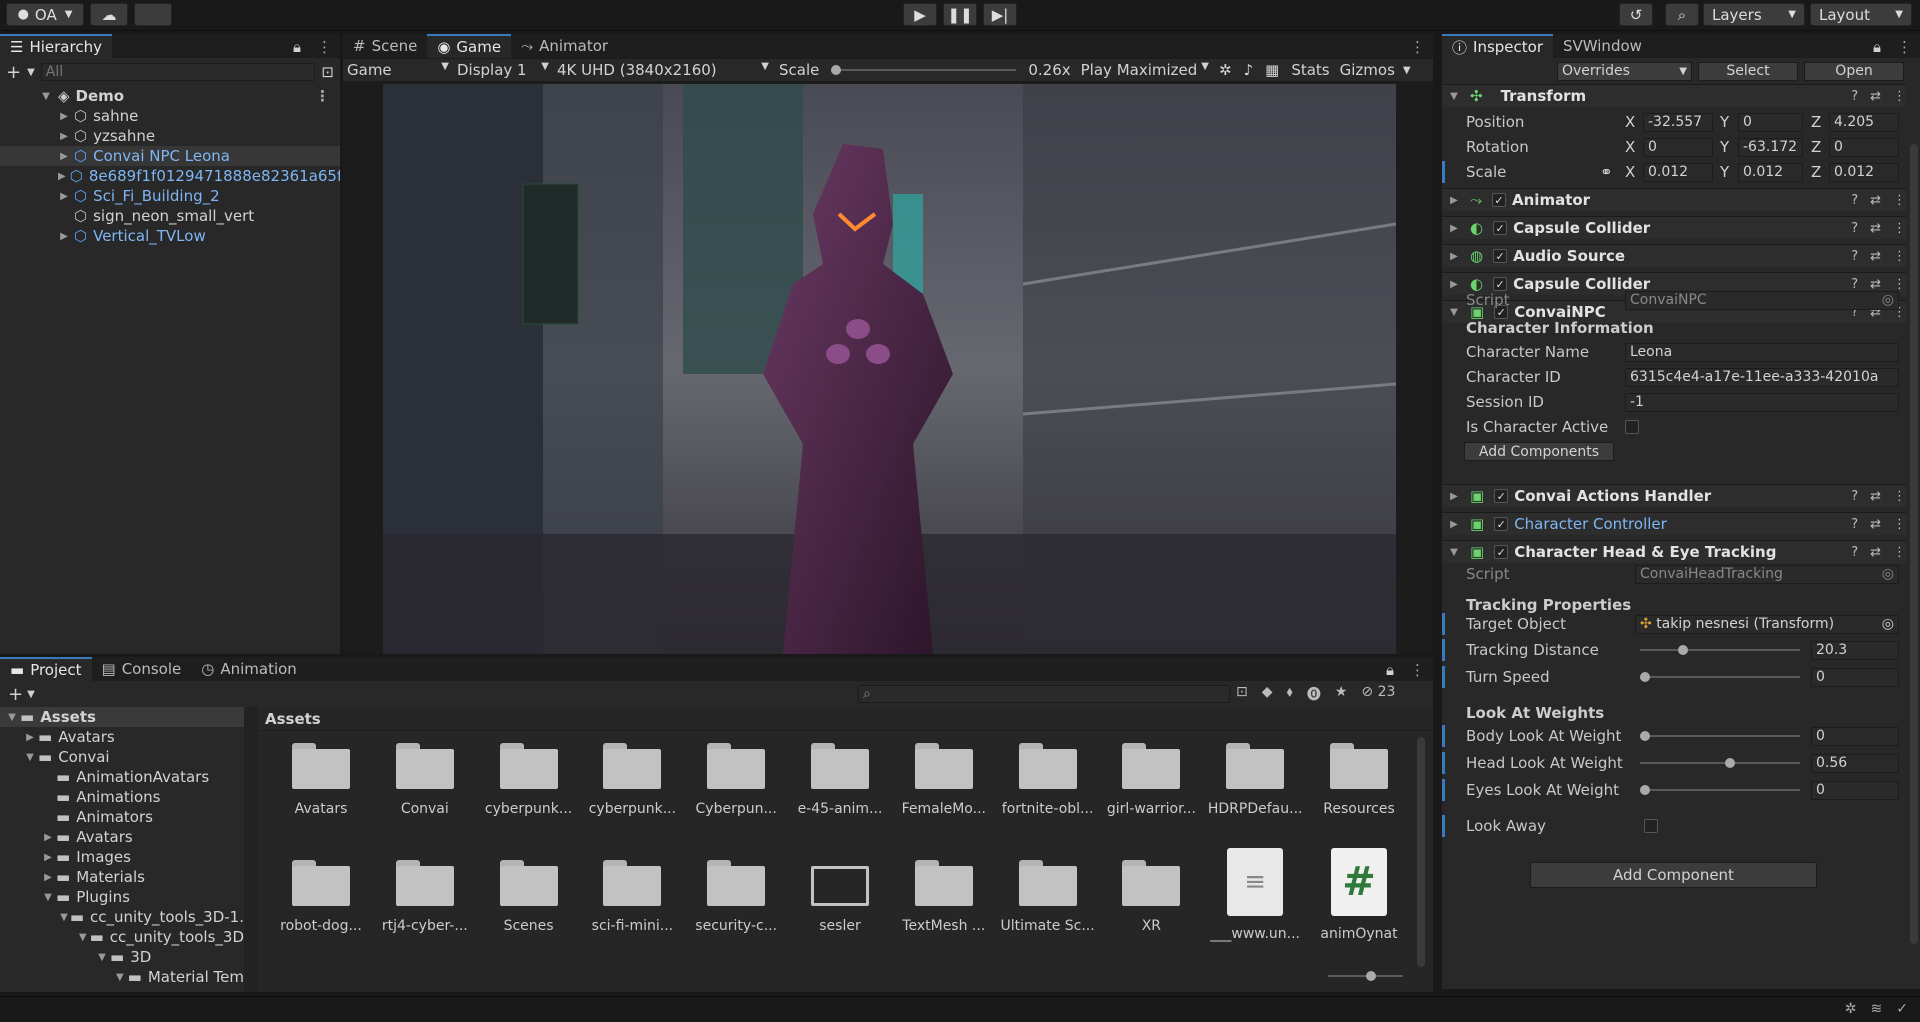 The height and width of the screenshot is (1022, 1920). I want to click on account-dropdown: ● OA ▼, so click(45, 14).